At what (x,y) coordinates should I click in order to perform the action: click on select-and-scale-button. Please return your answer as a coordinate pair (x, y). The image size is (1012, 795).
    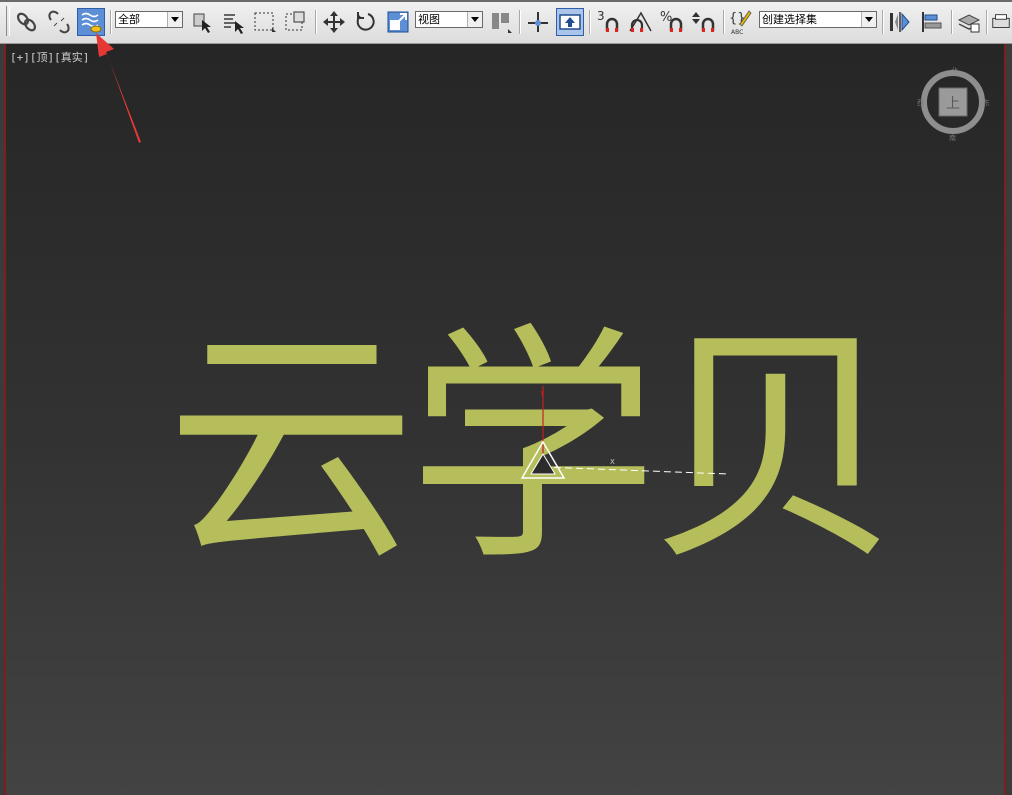
    Looking at the image, I should click on (398, 22).